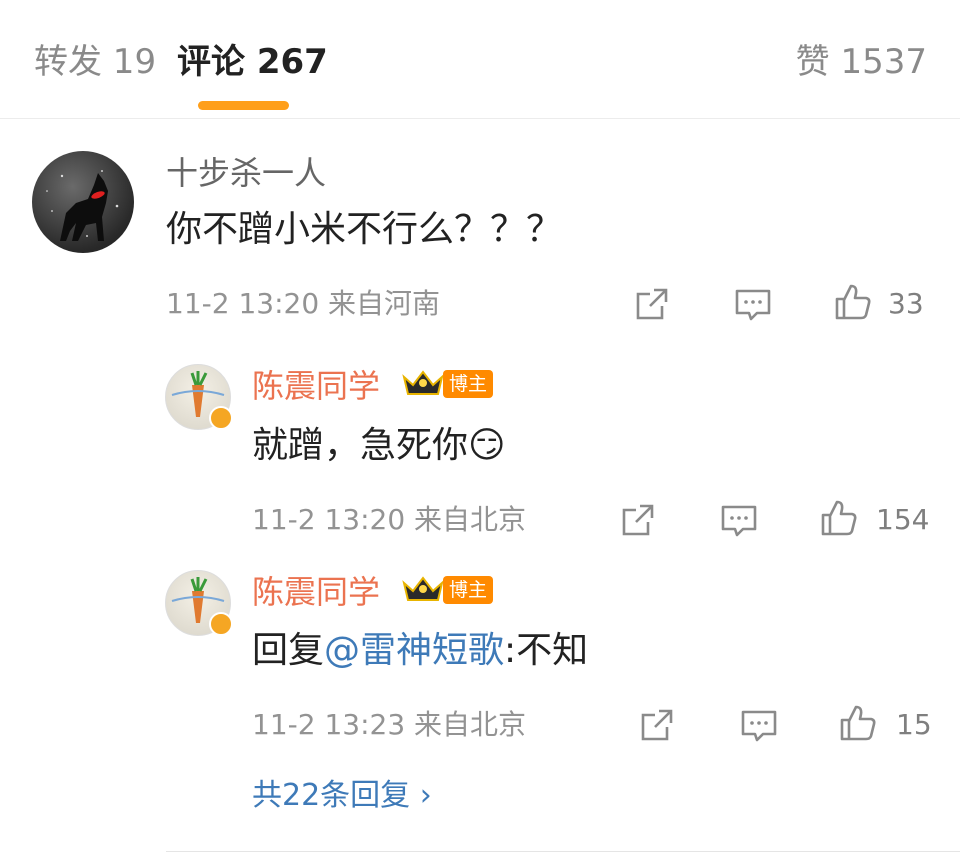 This screenshot has height=858, width=960. What do you see at coordinates (243, 105) in the screenshot?
I see `tab-active-indicator` at bounding box center [243, 105].